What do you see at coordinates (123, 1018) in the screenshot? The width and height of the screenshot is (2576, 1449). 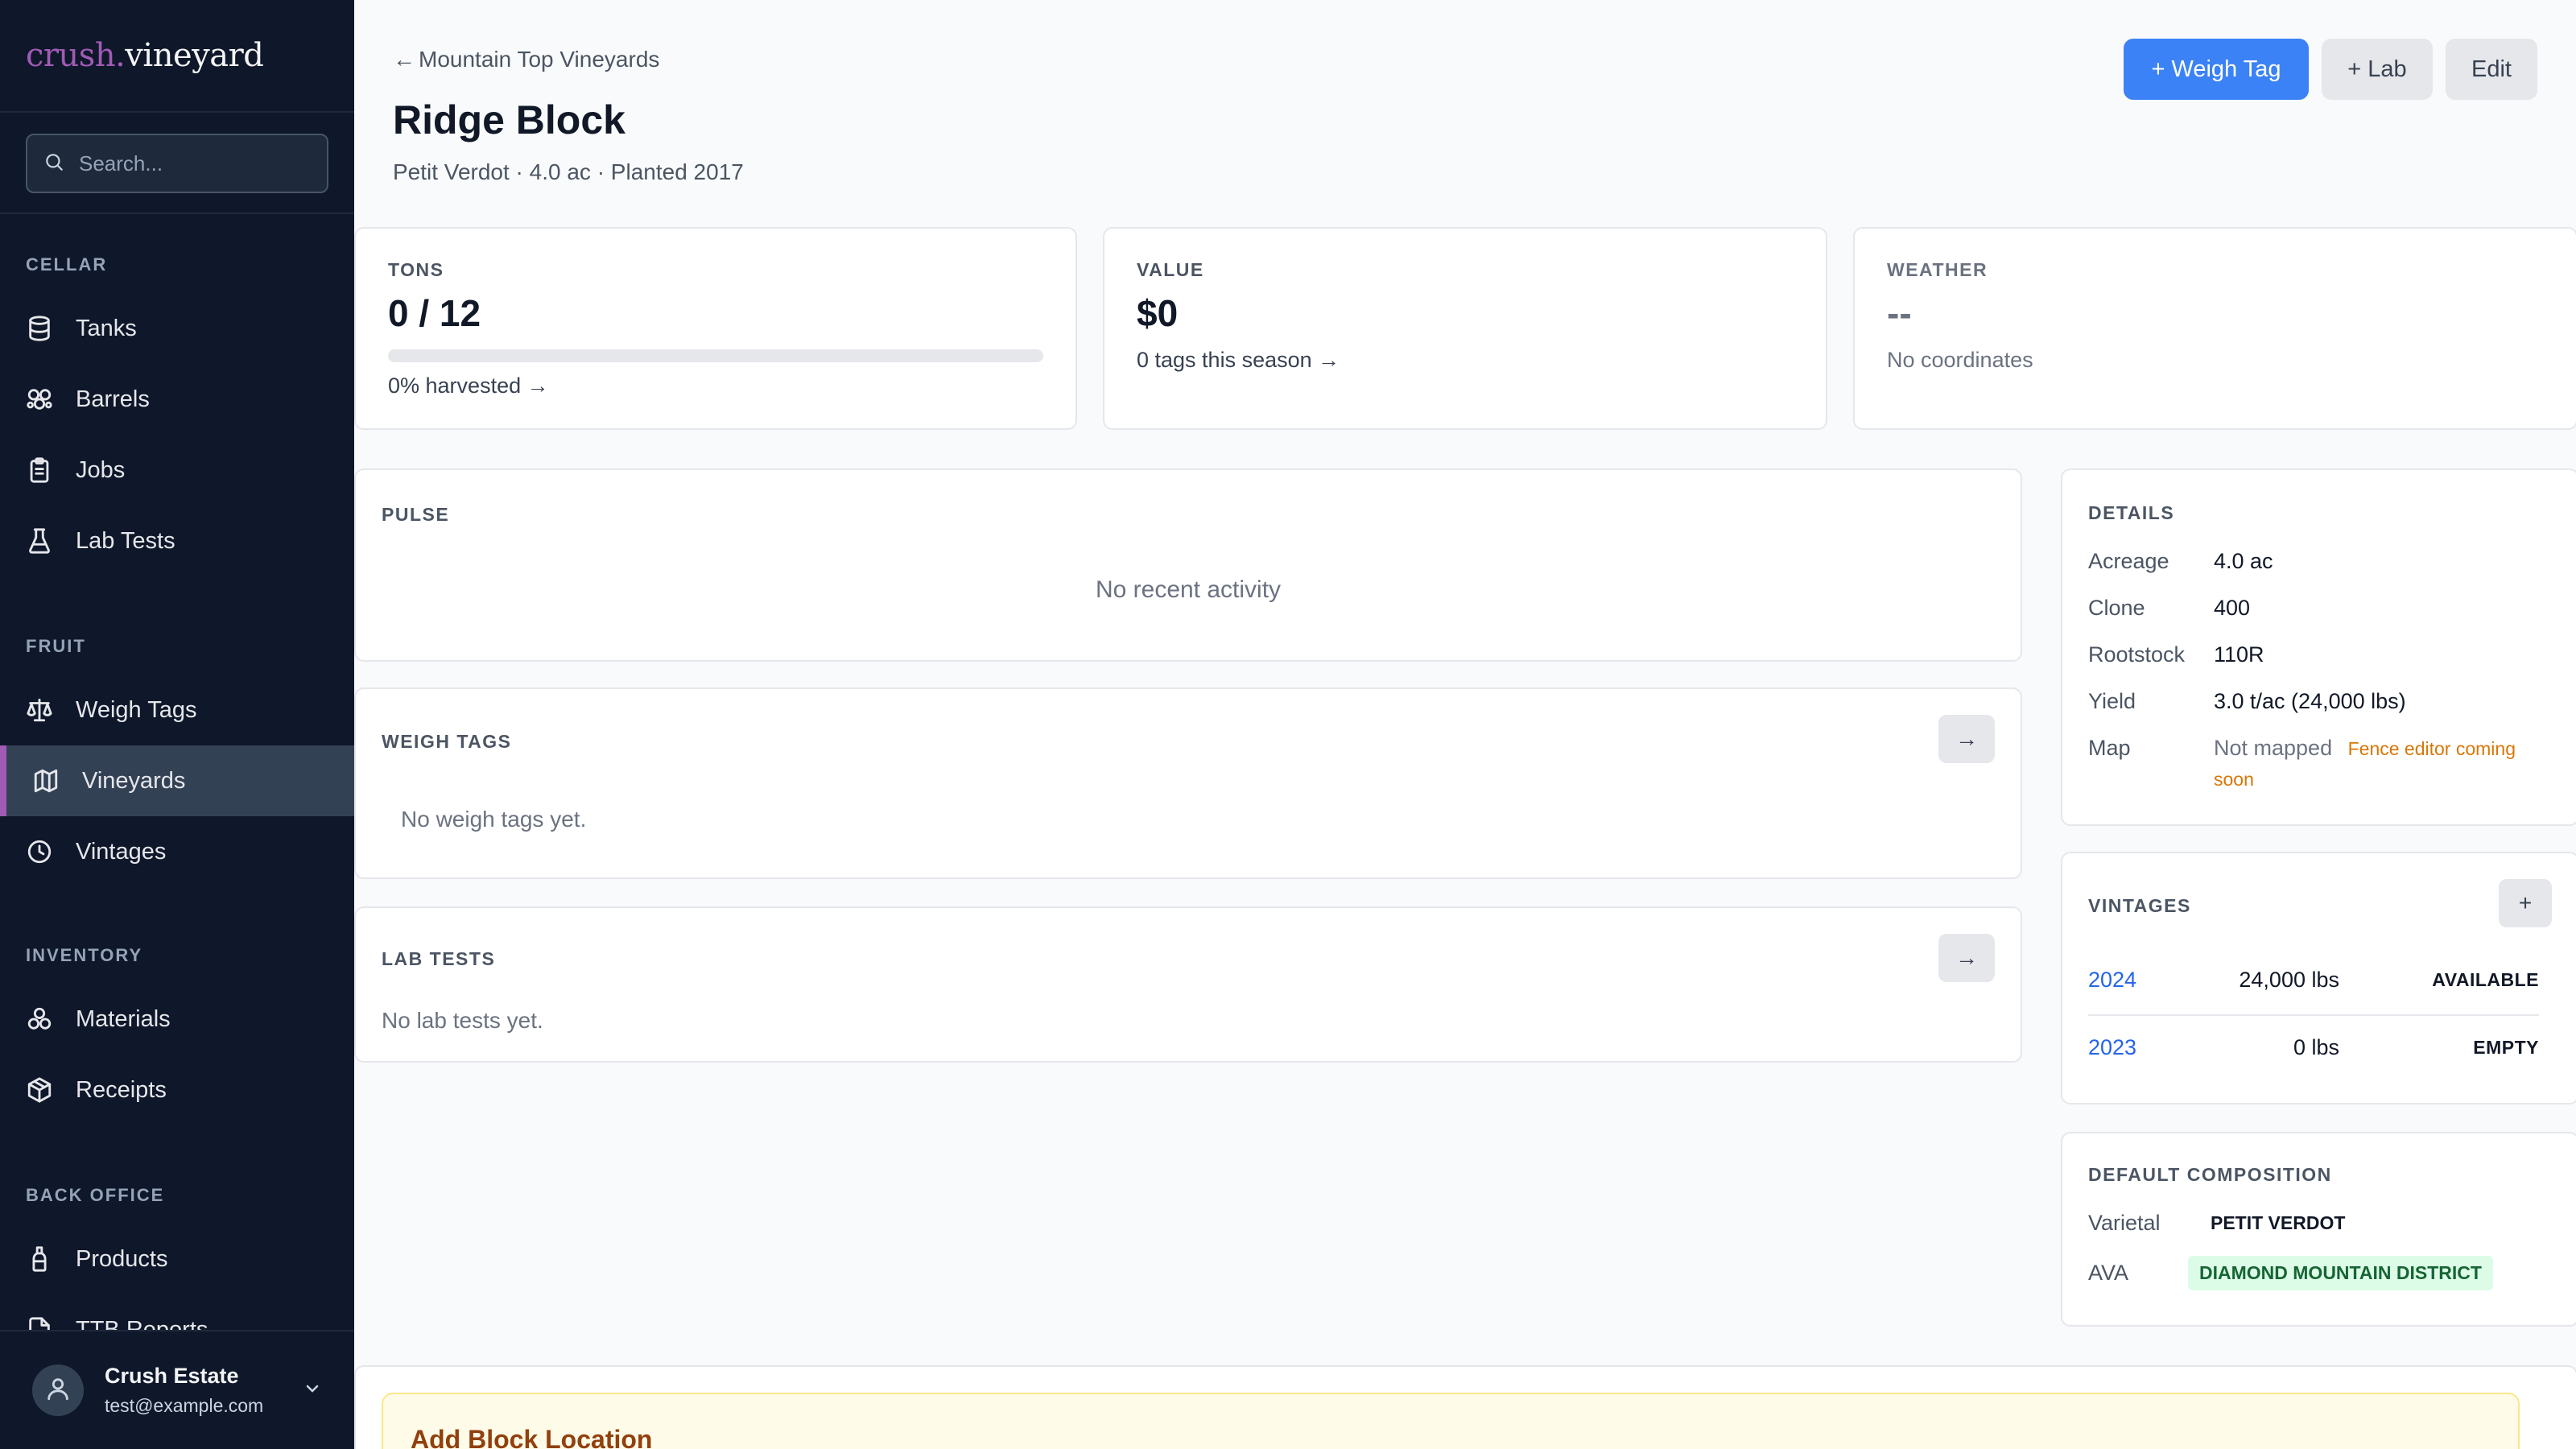 I see `sidebar-item-label: Materials` at bounding box center [123, 1018].